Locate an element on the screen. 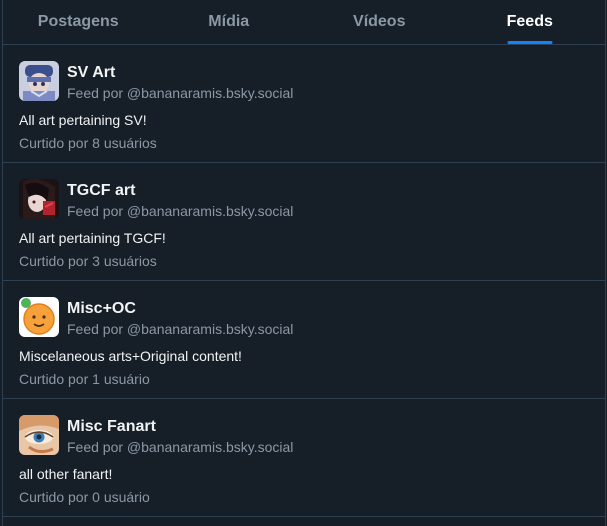 The image size is (607, 526). feed-title: SV Art is located at coordinates (91, 72).